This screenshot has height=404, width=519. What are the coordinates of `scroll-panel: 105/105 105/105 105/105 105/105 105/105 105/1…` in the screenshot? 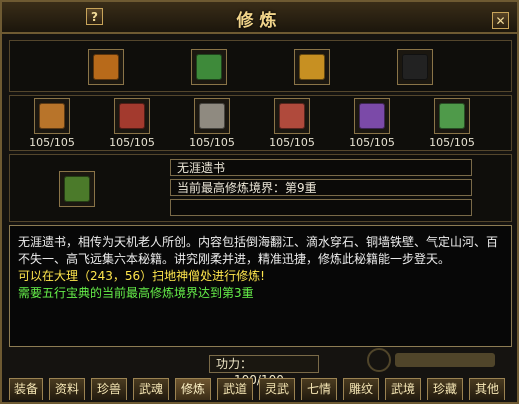 It's located at (260, 123).